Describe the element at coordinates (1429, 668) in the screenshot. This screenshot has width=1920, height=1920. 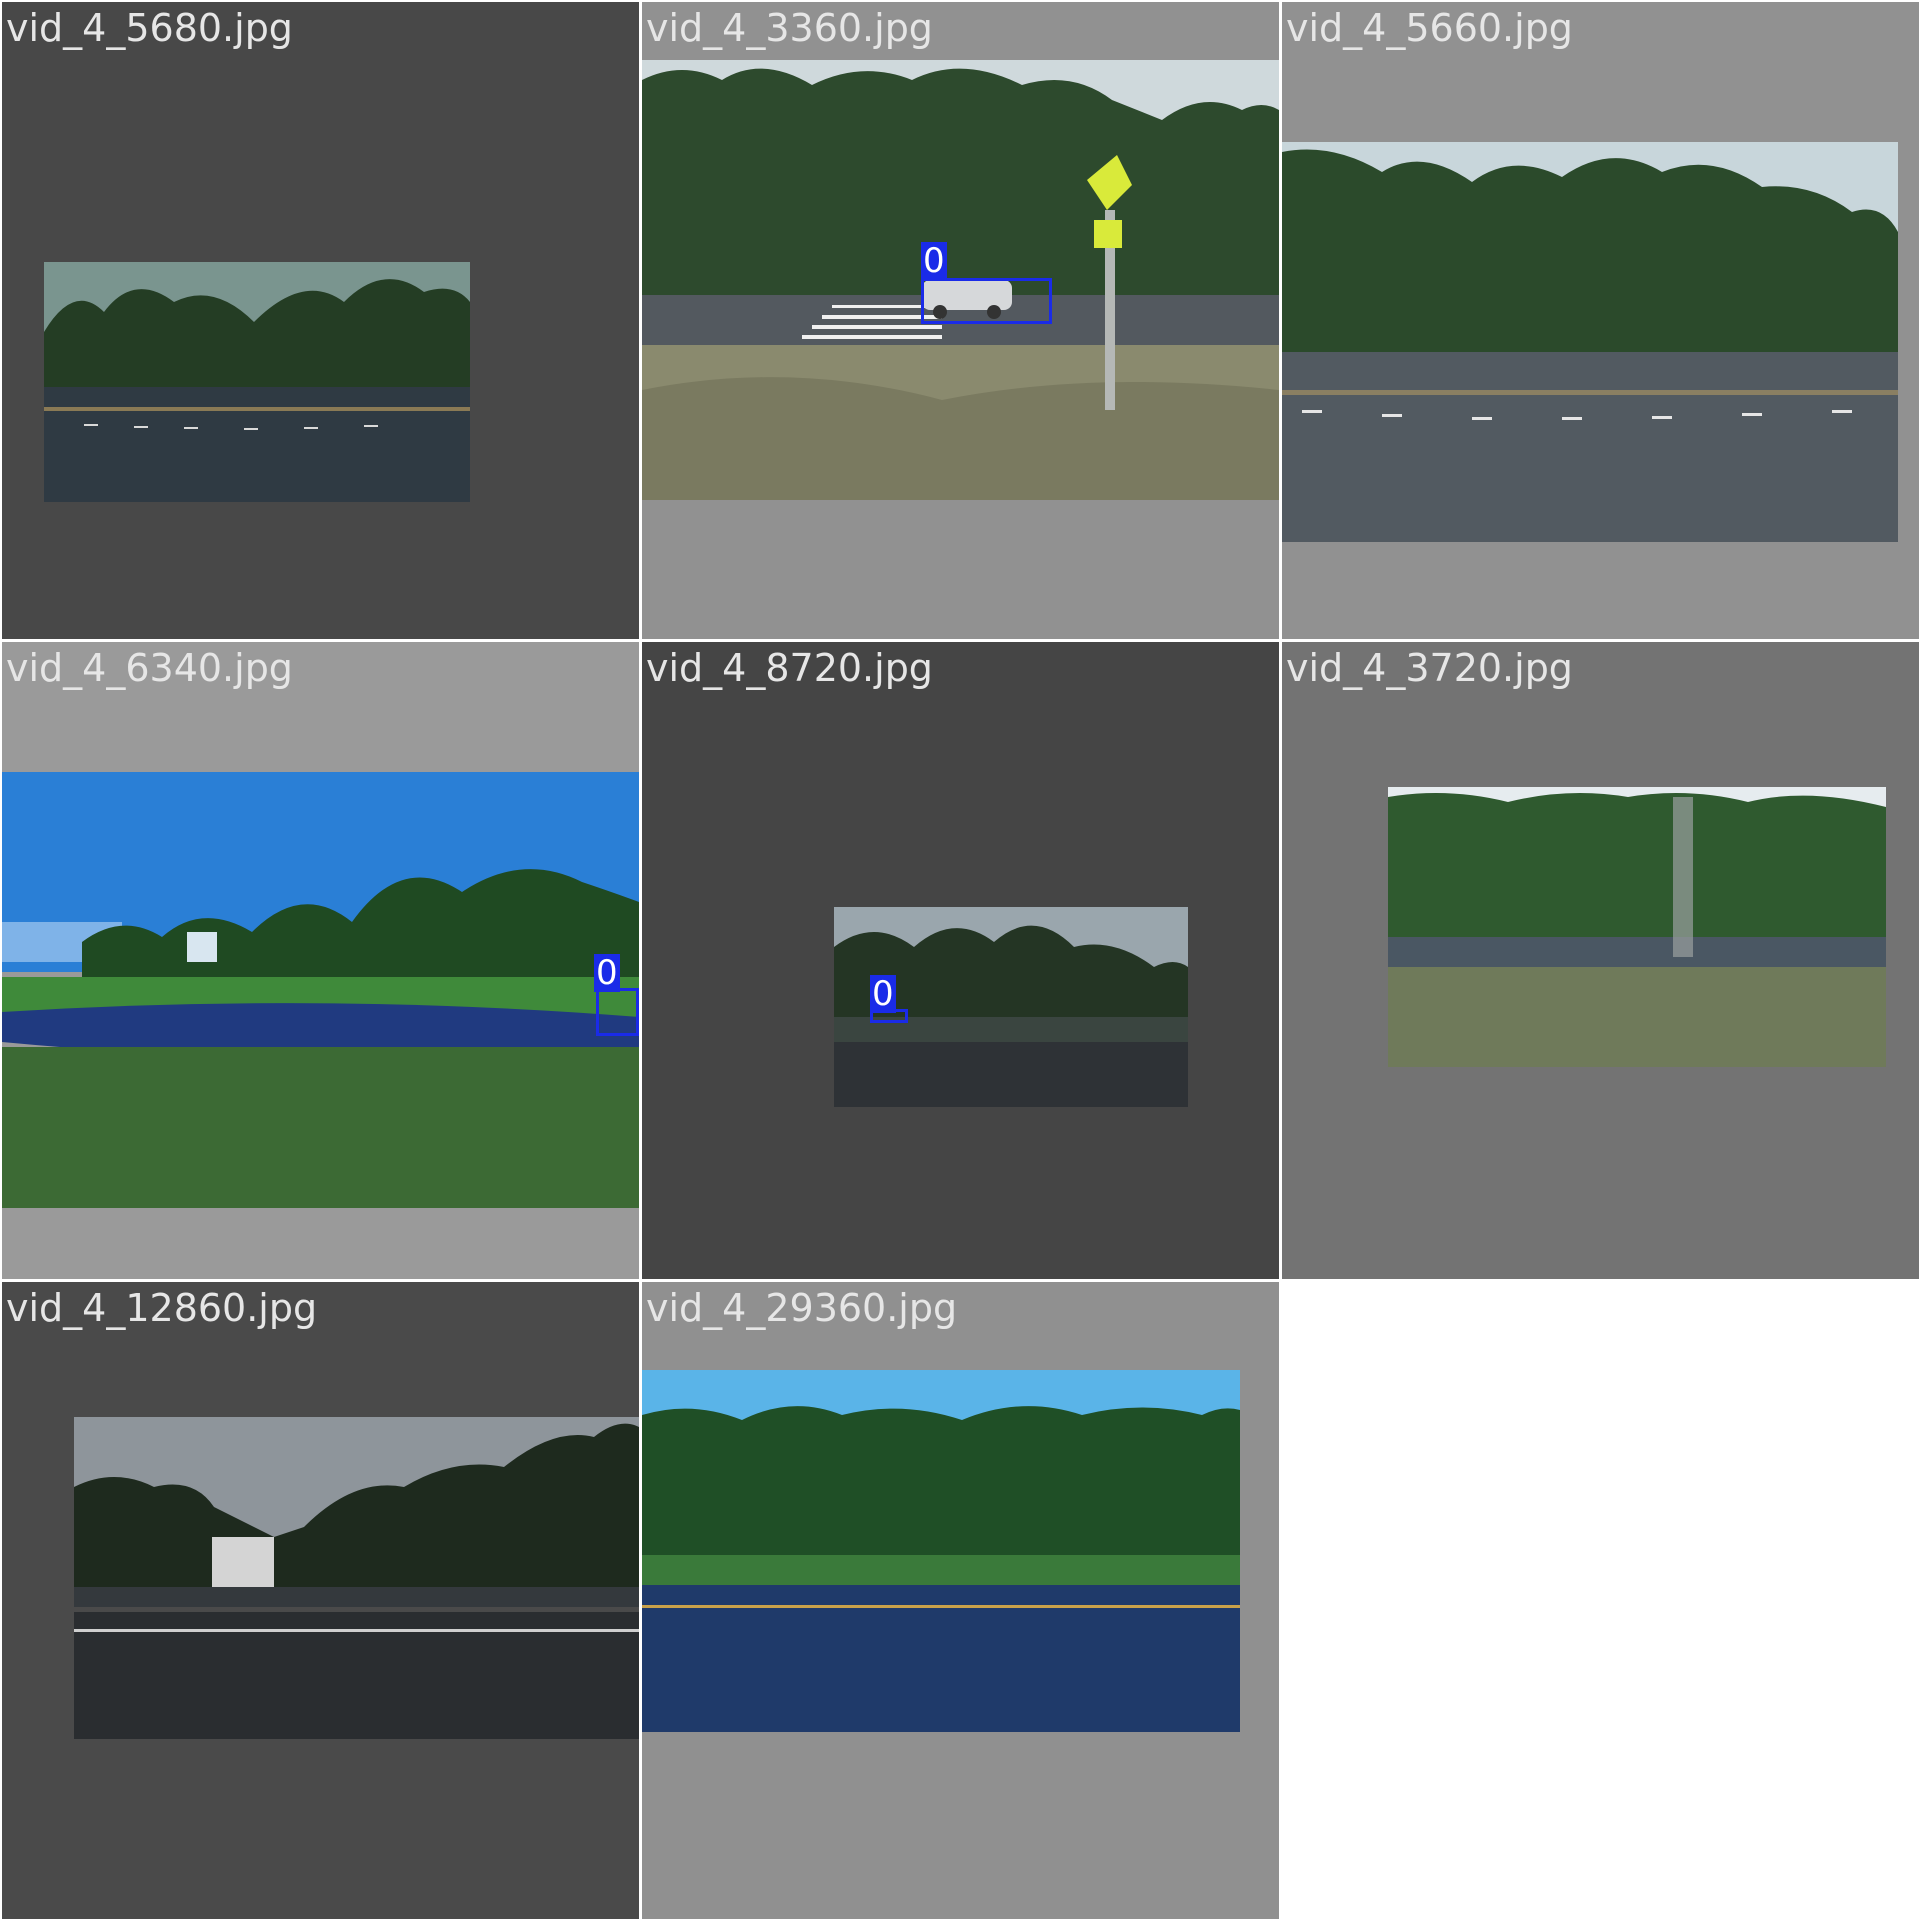
I see `image-filename-label: vid_4_3720.jpg` at that location.